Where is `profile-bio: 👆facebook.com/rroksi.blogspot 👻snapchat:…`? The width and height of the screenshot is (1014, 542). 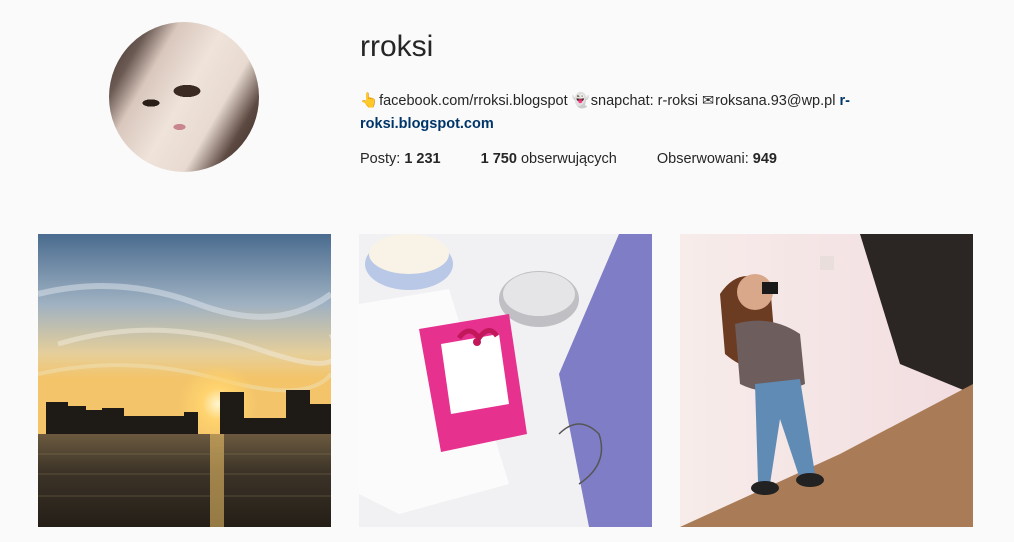 profile-bio: 👆facebook.com/rroksi.blogspot 👻snapchat:… is located at coordinates (650, 113).